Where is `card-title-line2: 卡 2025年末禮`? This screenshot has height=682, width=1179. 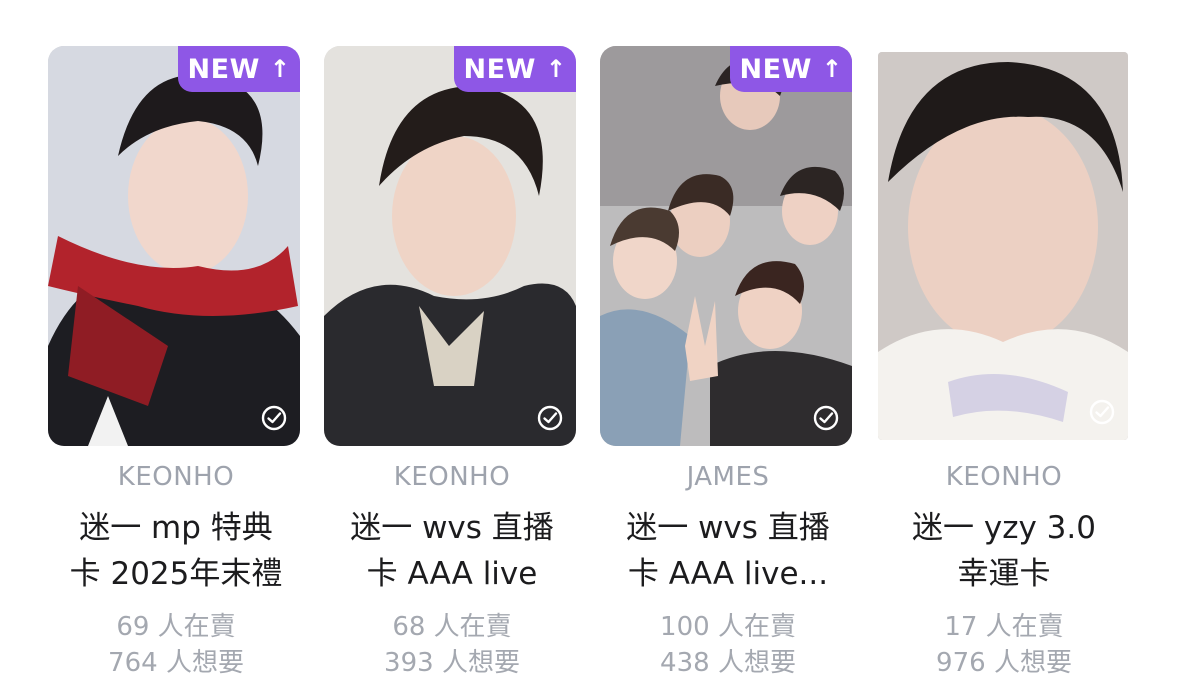 card-title-line2: 卡 2025年末禮 is located at coordinates (176, 574).